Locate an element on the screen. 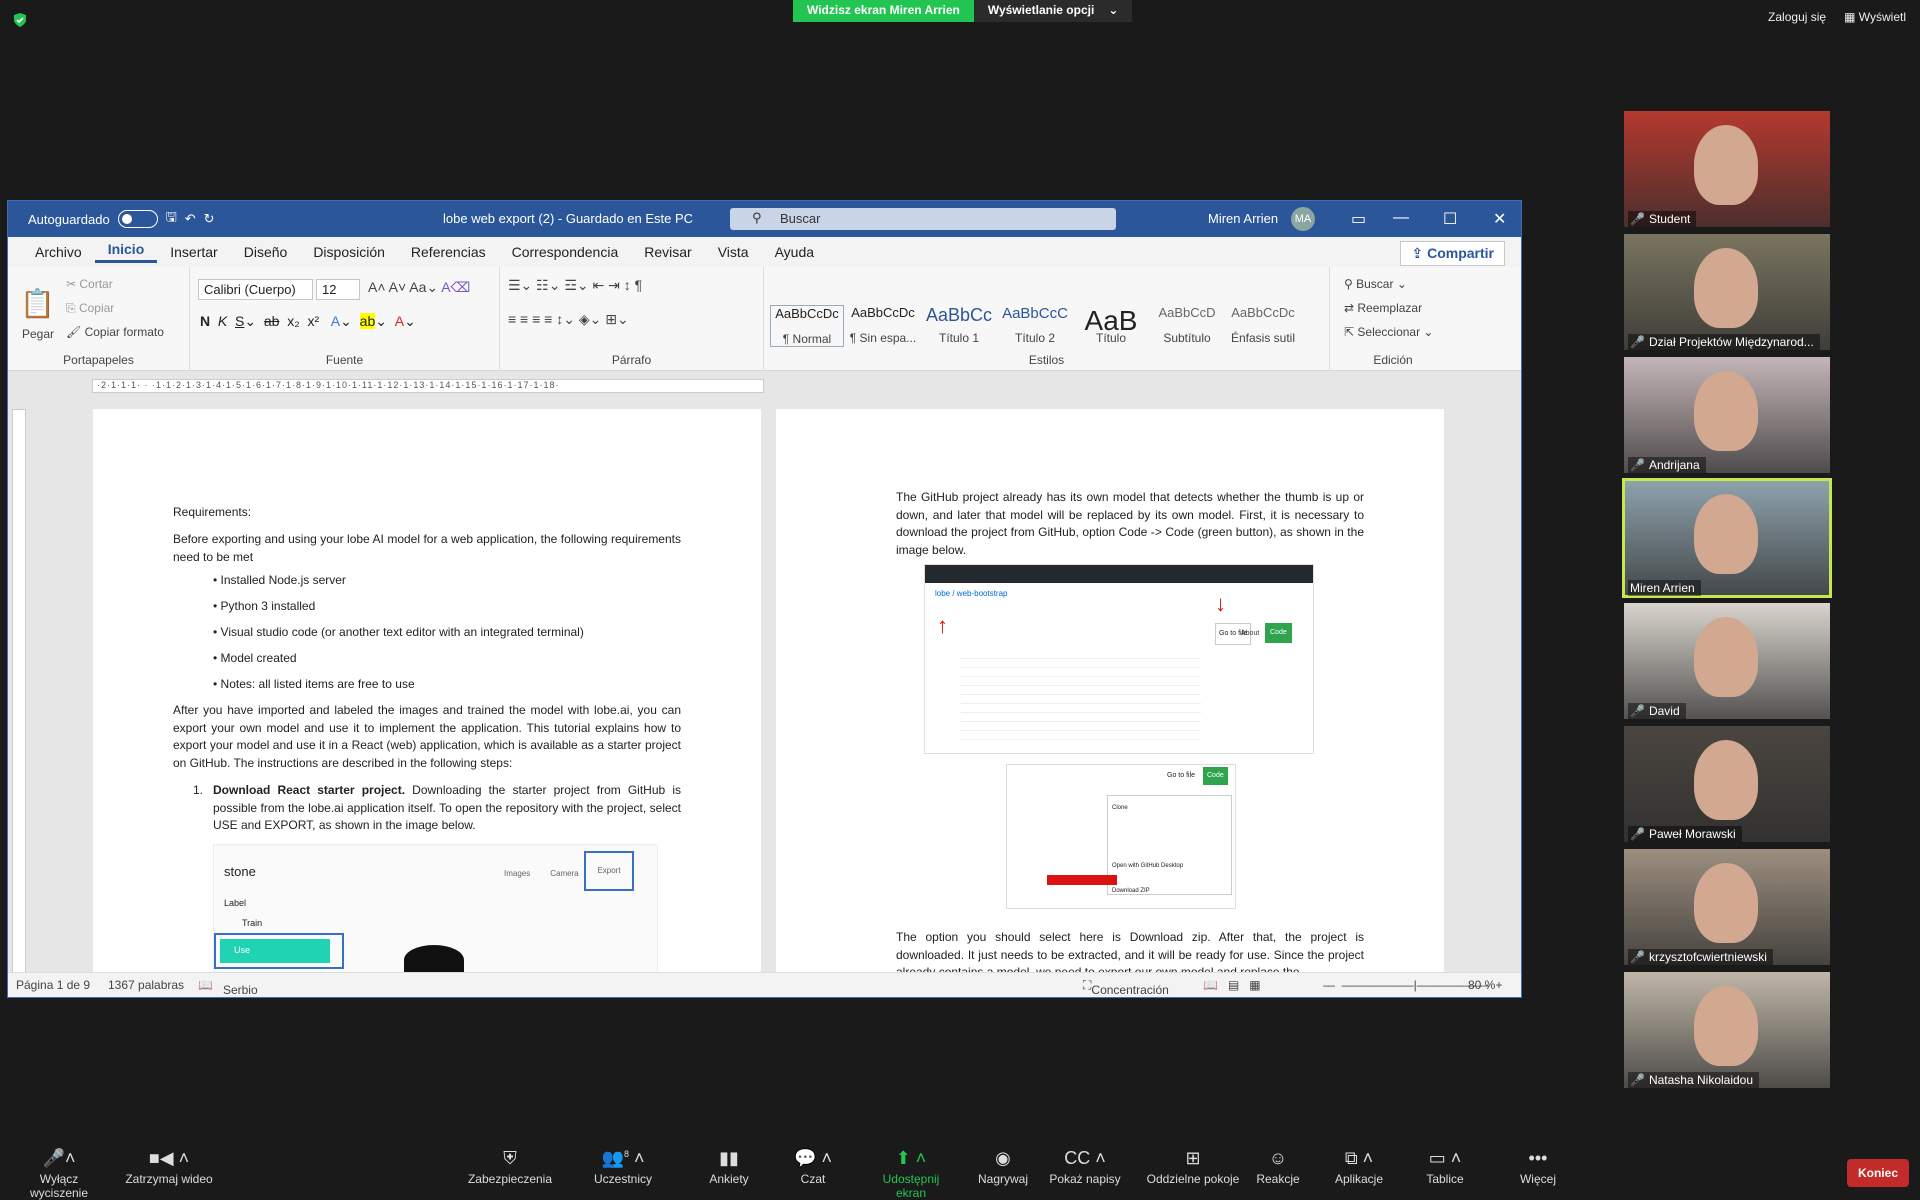 The image size is (1920, 1200). more-button: ••• Więcej is located at coordinates (1538, 1167).